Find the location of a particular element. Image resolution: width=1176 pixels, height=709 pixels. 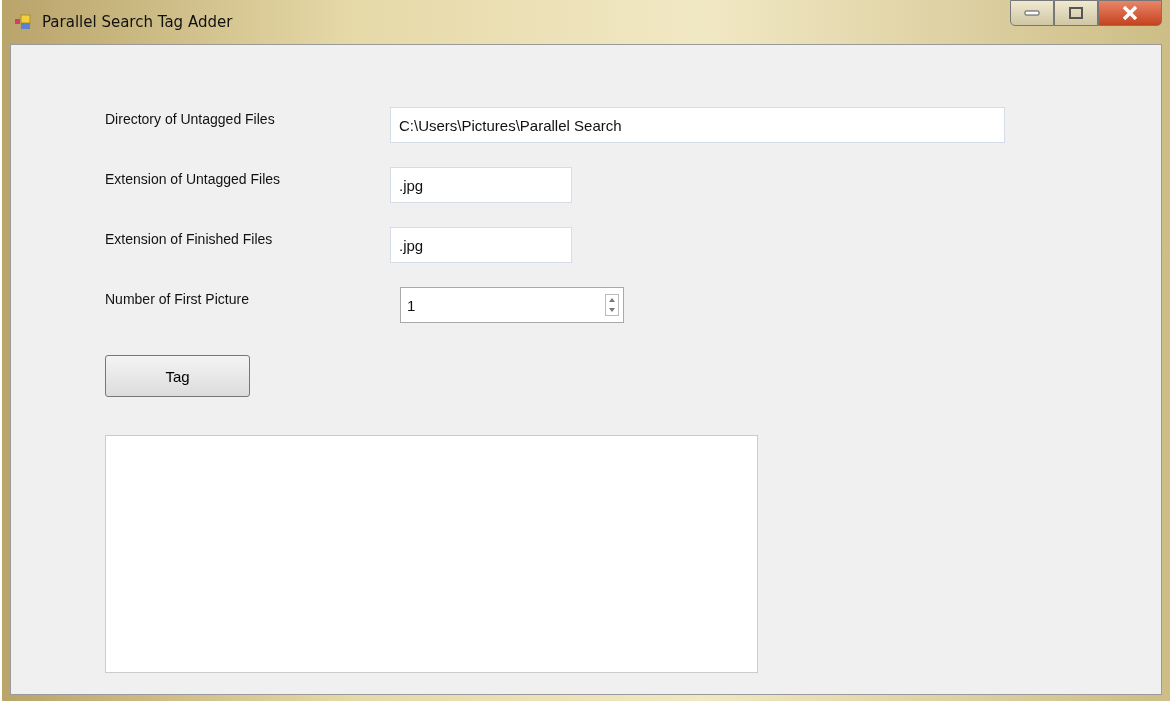

number-spinner: 1 is located at coordinates (512, 305).